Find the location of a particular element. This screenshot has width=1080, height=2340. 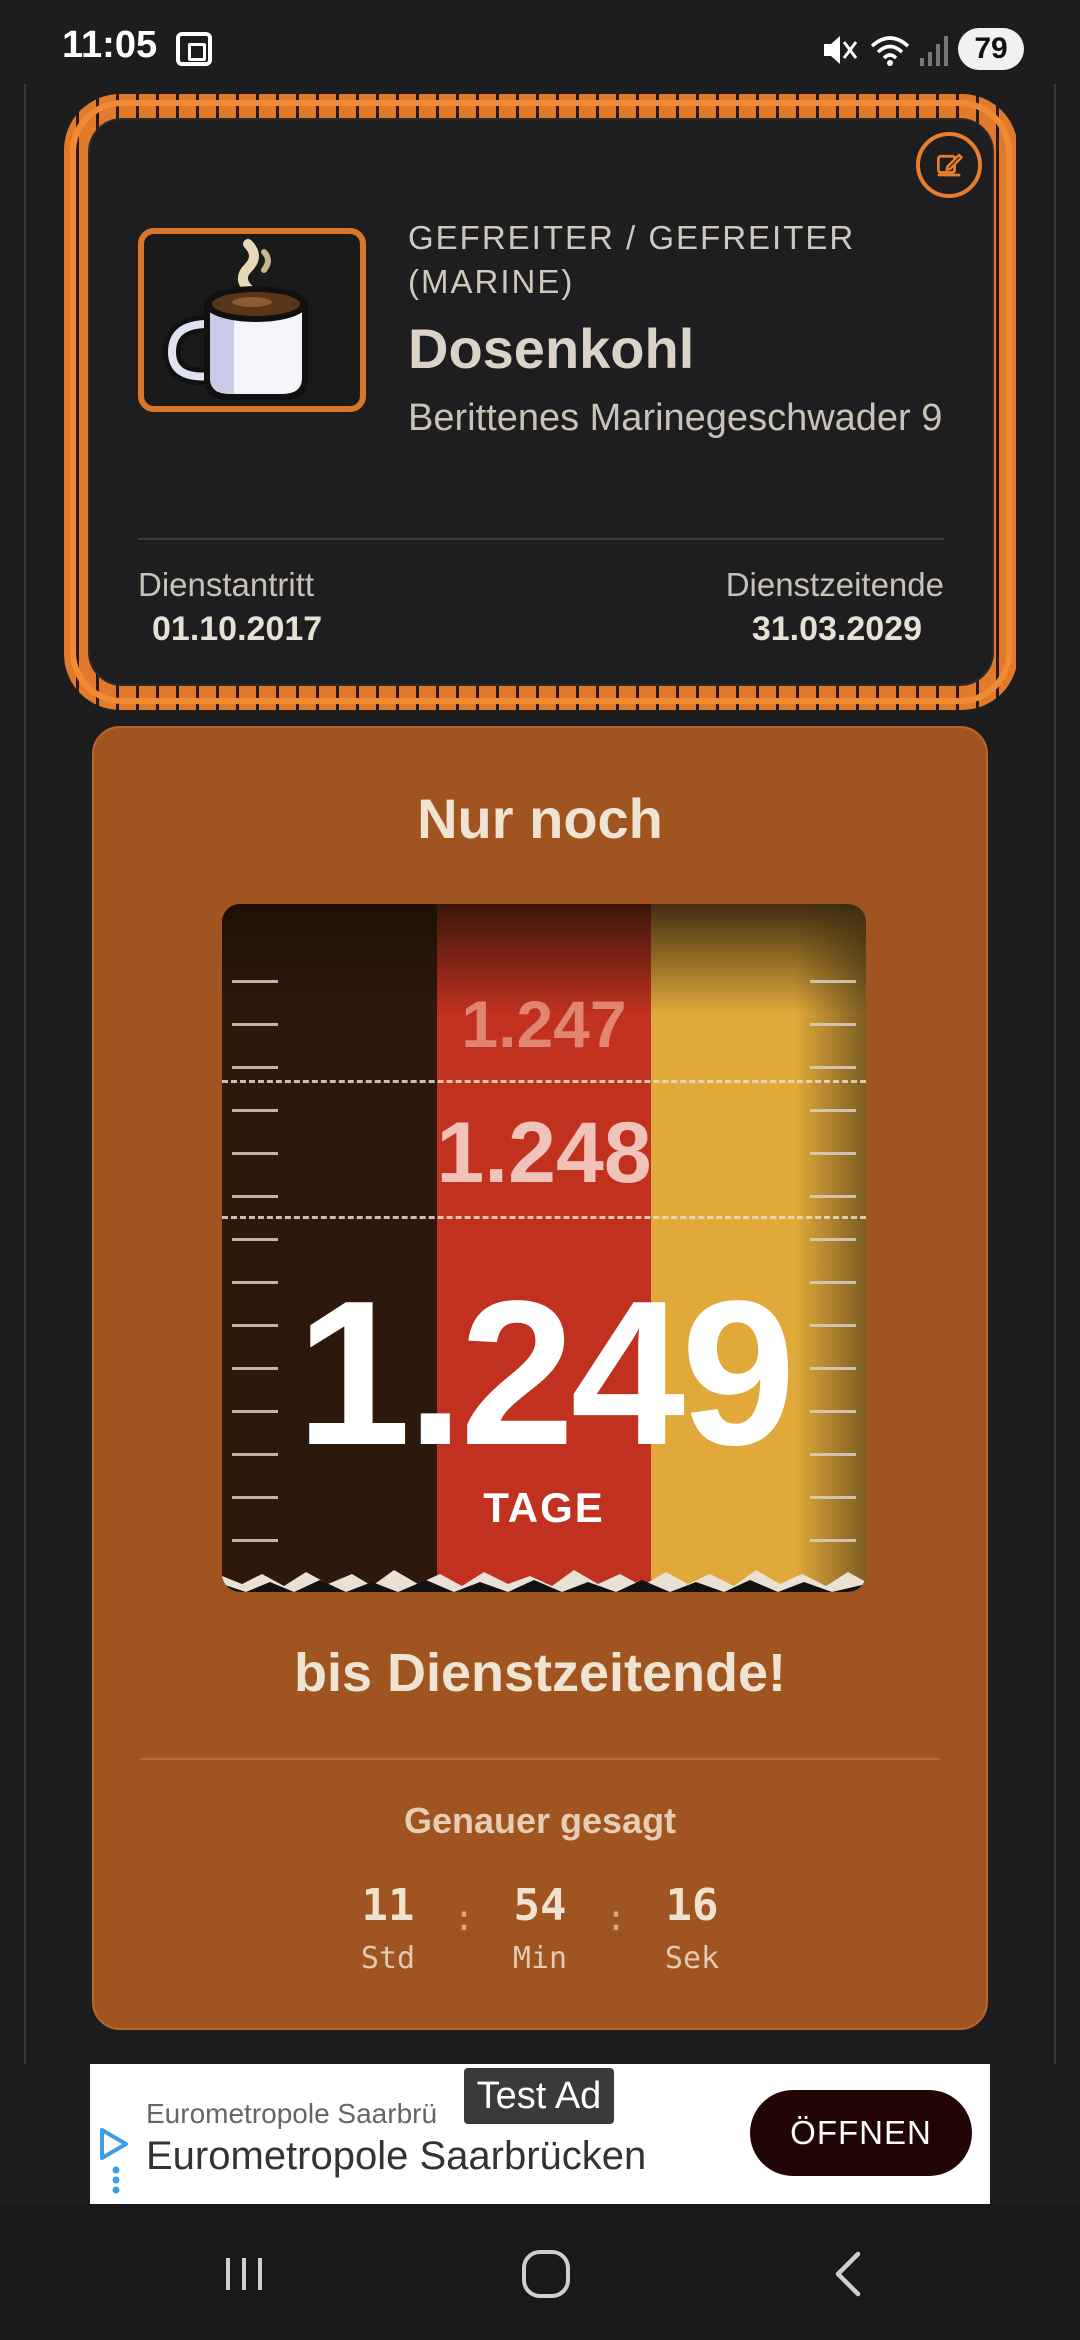

ad-subtitle: Eurometropole Saarbrü is located at coordinates (292, 2113).